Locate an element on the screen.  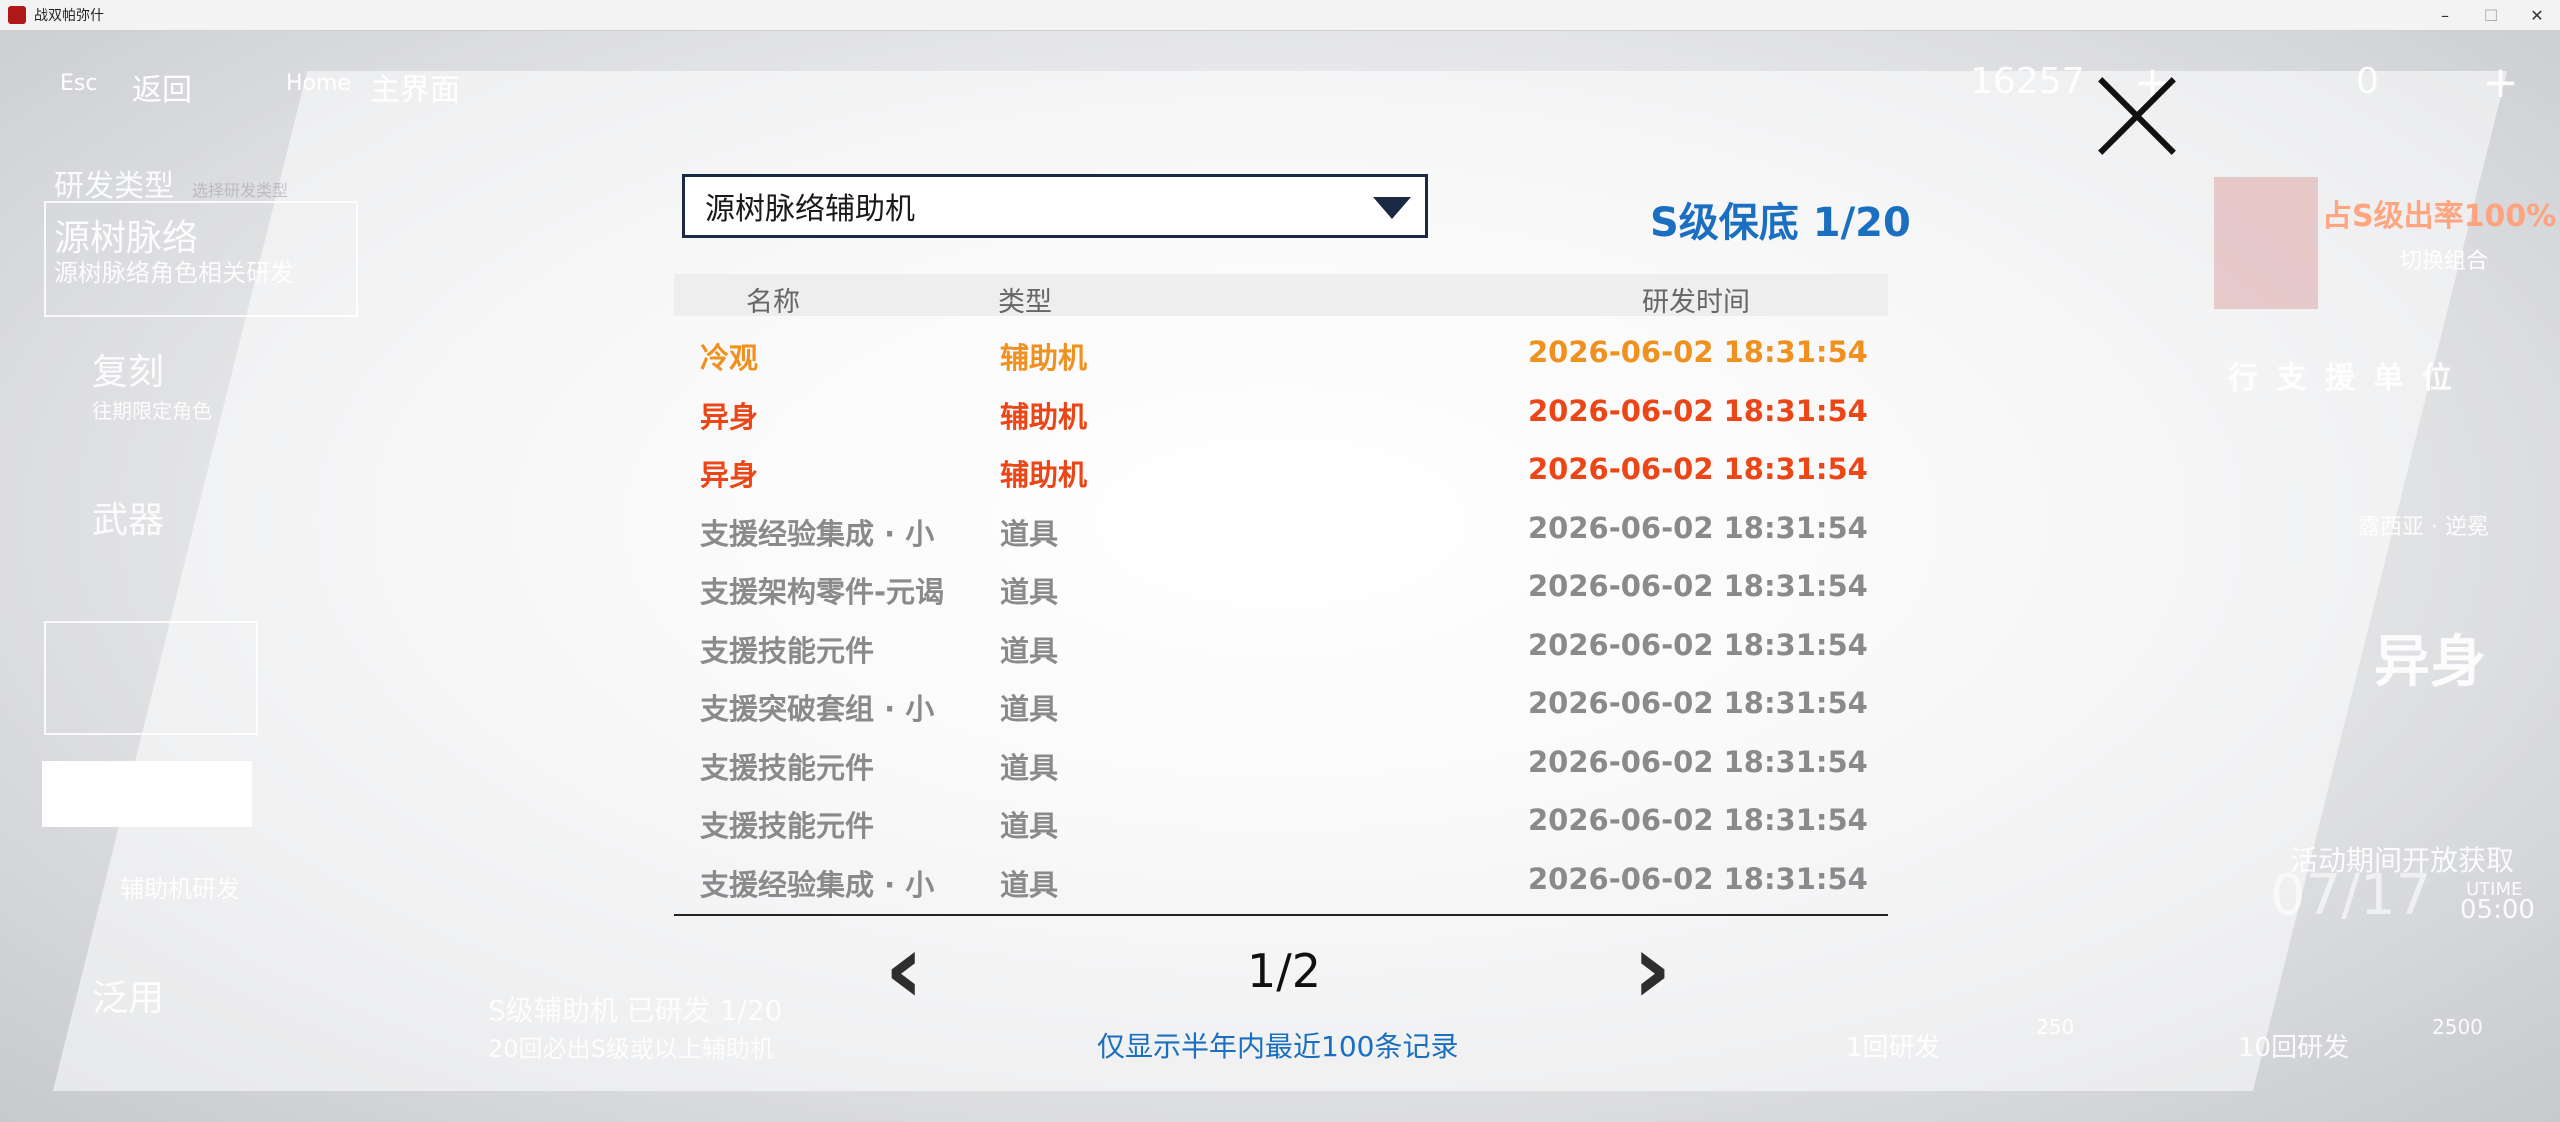
dev-type-heading: 研发类型 is located at coordinates (114, 186).